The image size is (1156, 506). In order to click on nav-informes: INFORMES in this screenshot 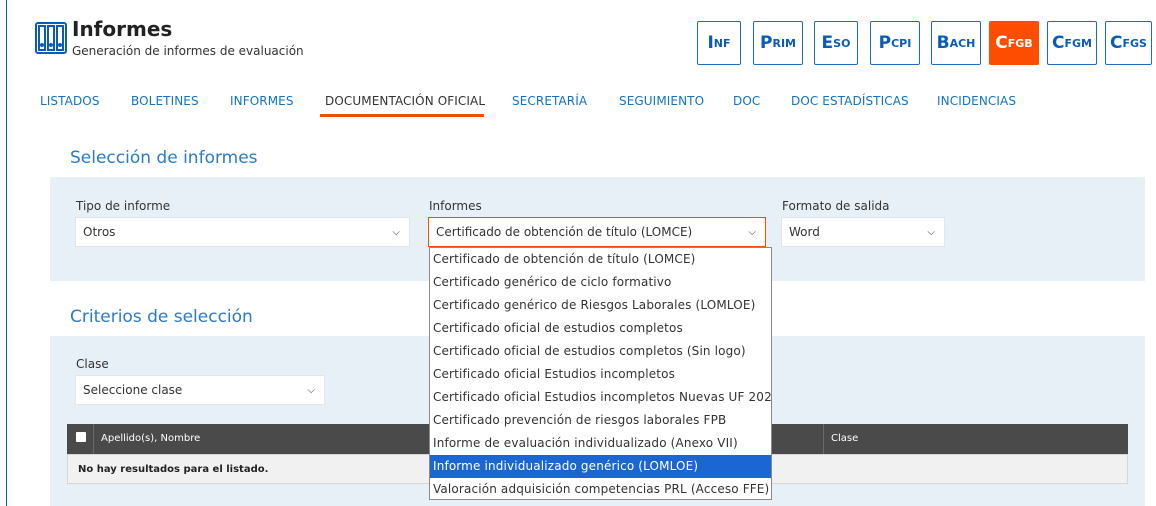, I will do `click(262, 101)`.